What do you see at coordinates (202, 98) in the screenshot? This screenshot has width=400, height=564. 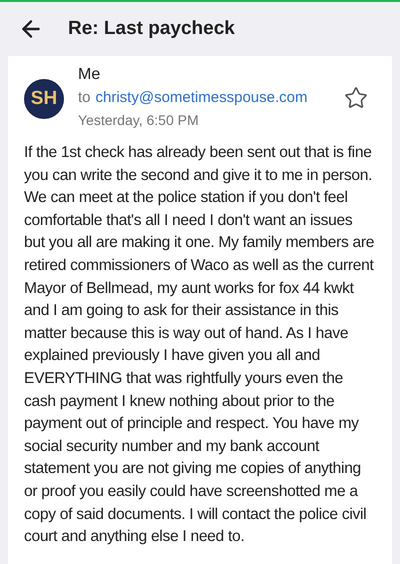 I see `recipient-link: christy@sometimesspouse.com` at bounding box center [202, 98].